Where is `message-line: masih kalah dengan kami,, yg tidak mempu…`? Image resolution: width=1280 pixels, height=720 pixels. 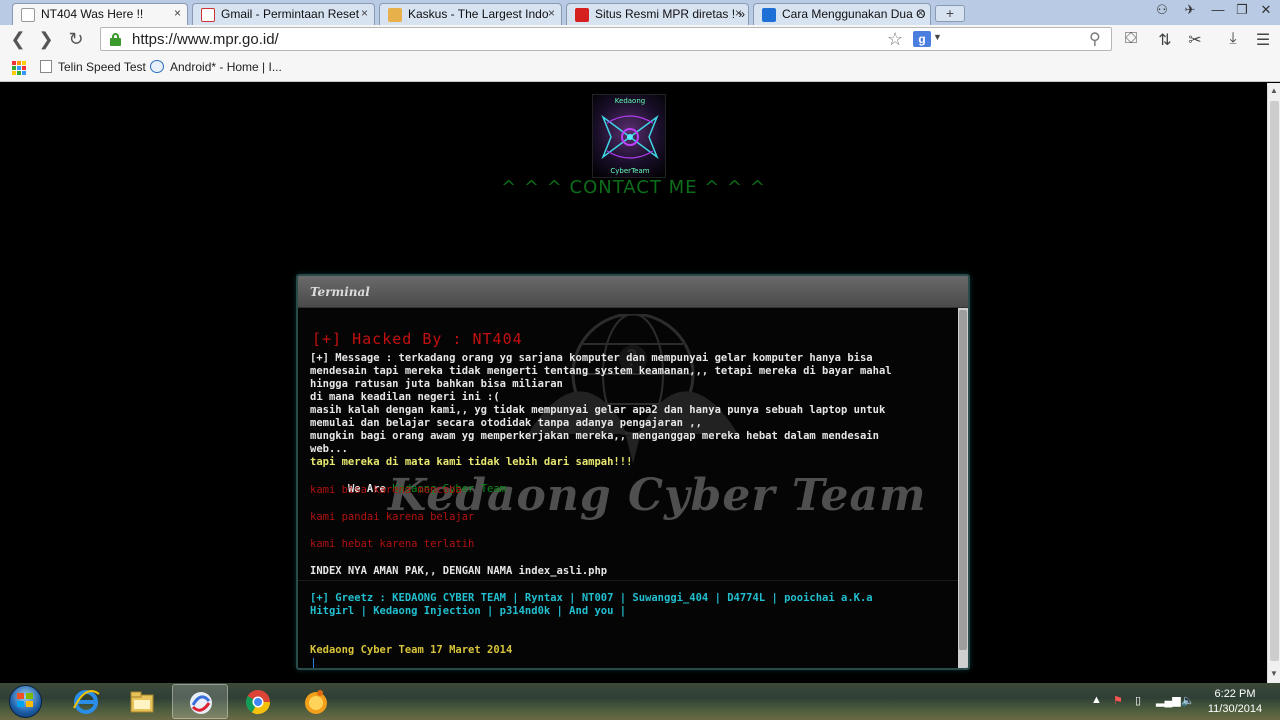 message-line: masih kalah dengan kami,, yg tidak mempu… is located at coordinates (598, 410).